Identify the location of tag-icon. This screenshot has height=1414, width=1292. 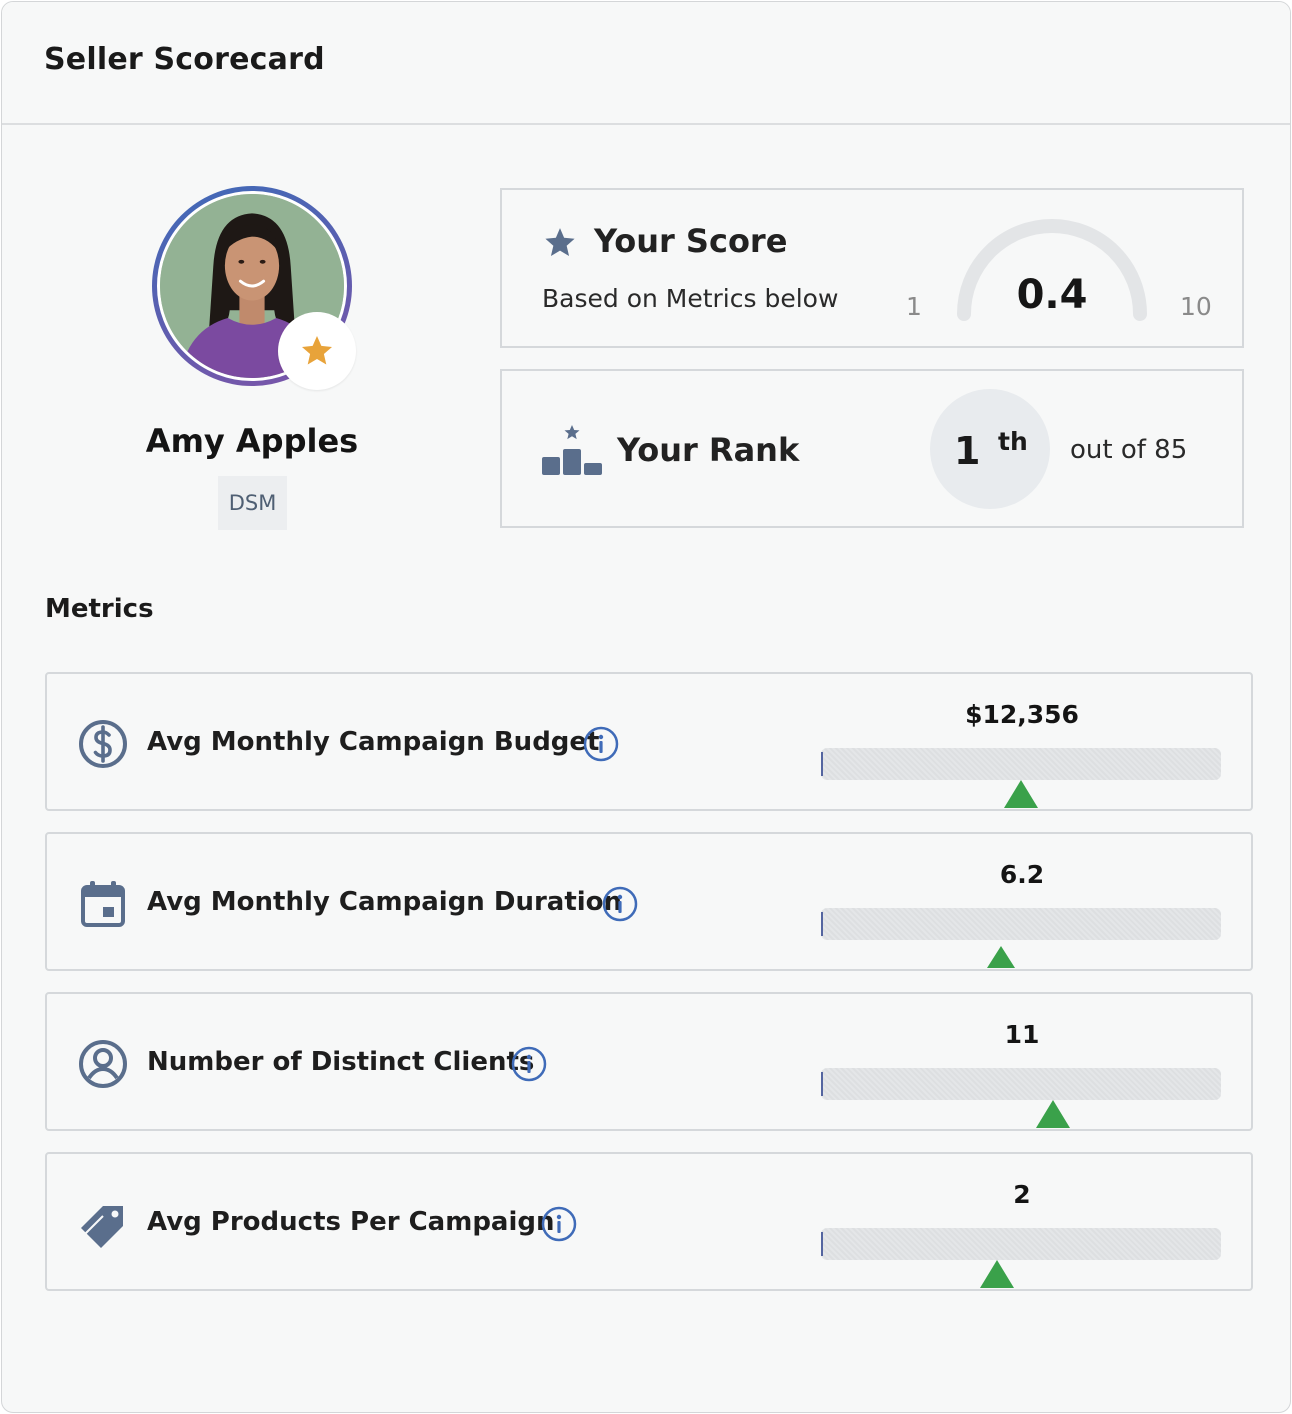
(102, 1227).